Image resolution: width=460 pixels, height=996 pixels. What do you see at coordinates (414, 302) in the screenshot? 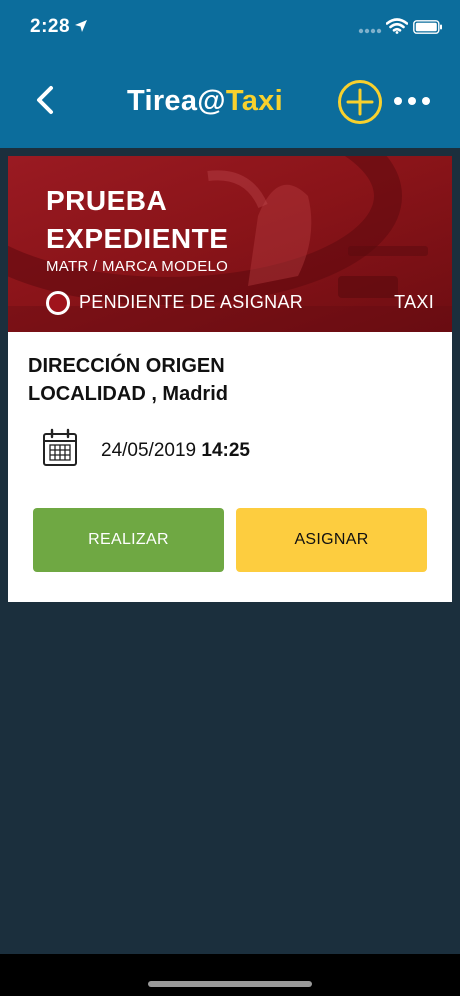
I see `service-type-label: TAXI` at bounding box center [414, 302].